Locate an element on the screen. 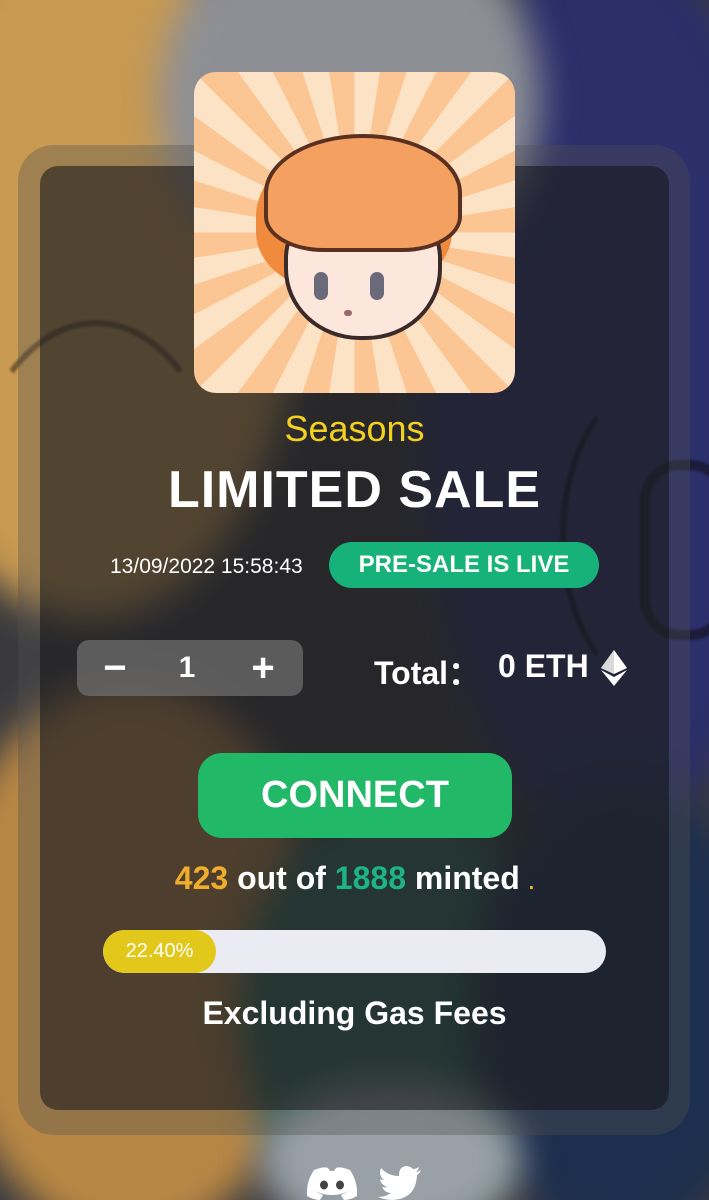  decrease-quantity-button: − is located at coordinates (115, 668).